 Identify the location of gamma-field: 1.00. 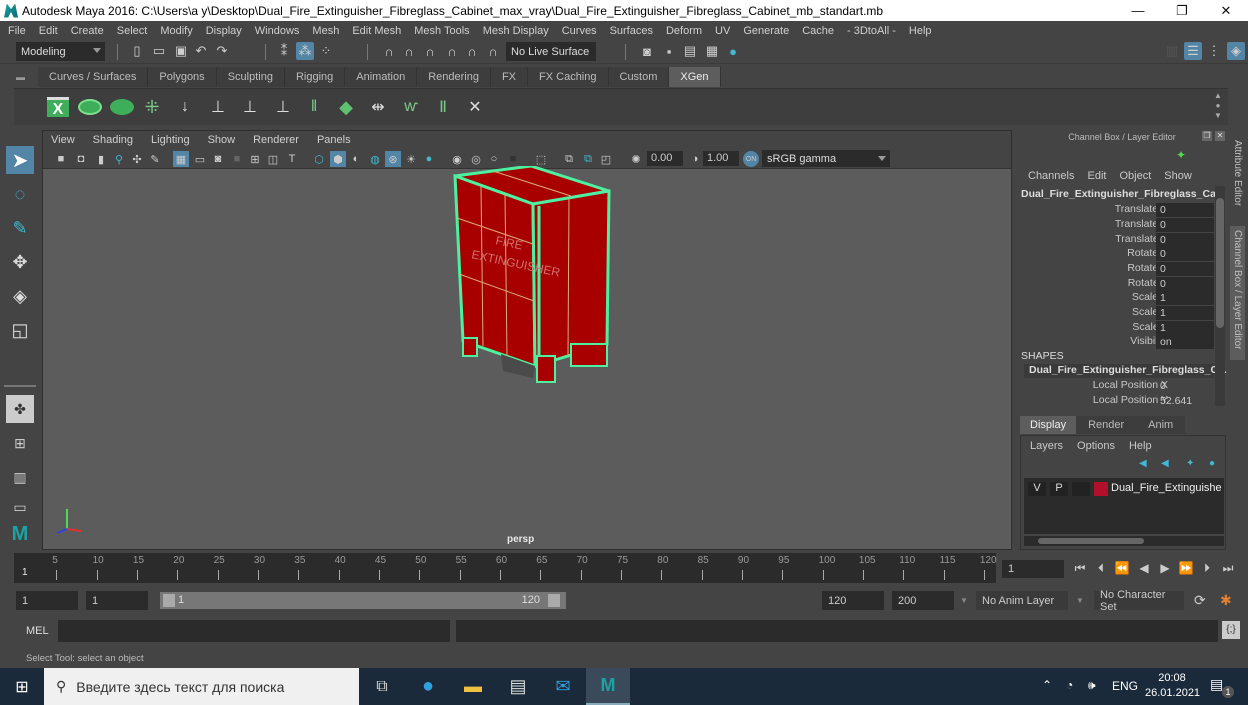
(721, 158).